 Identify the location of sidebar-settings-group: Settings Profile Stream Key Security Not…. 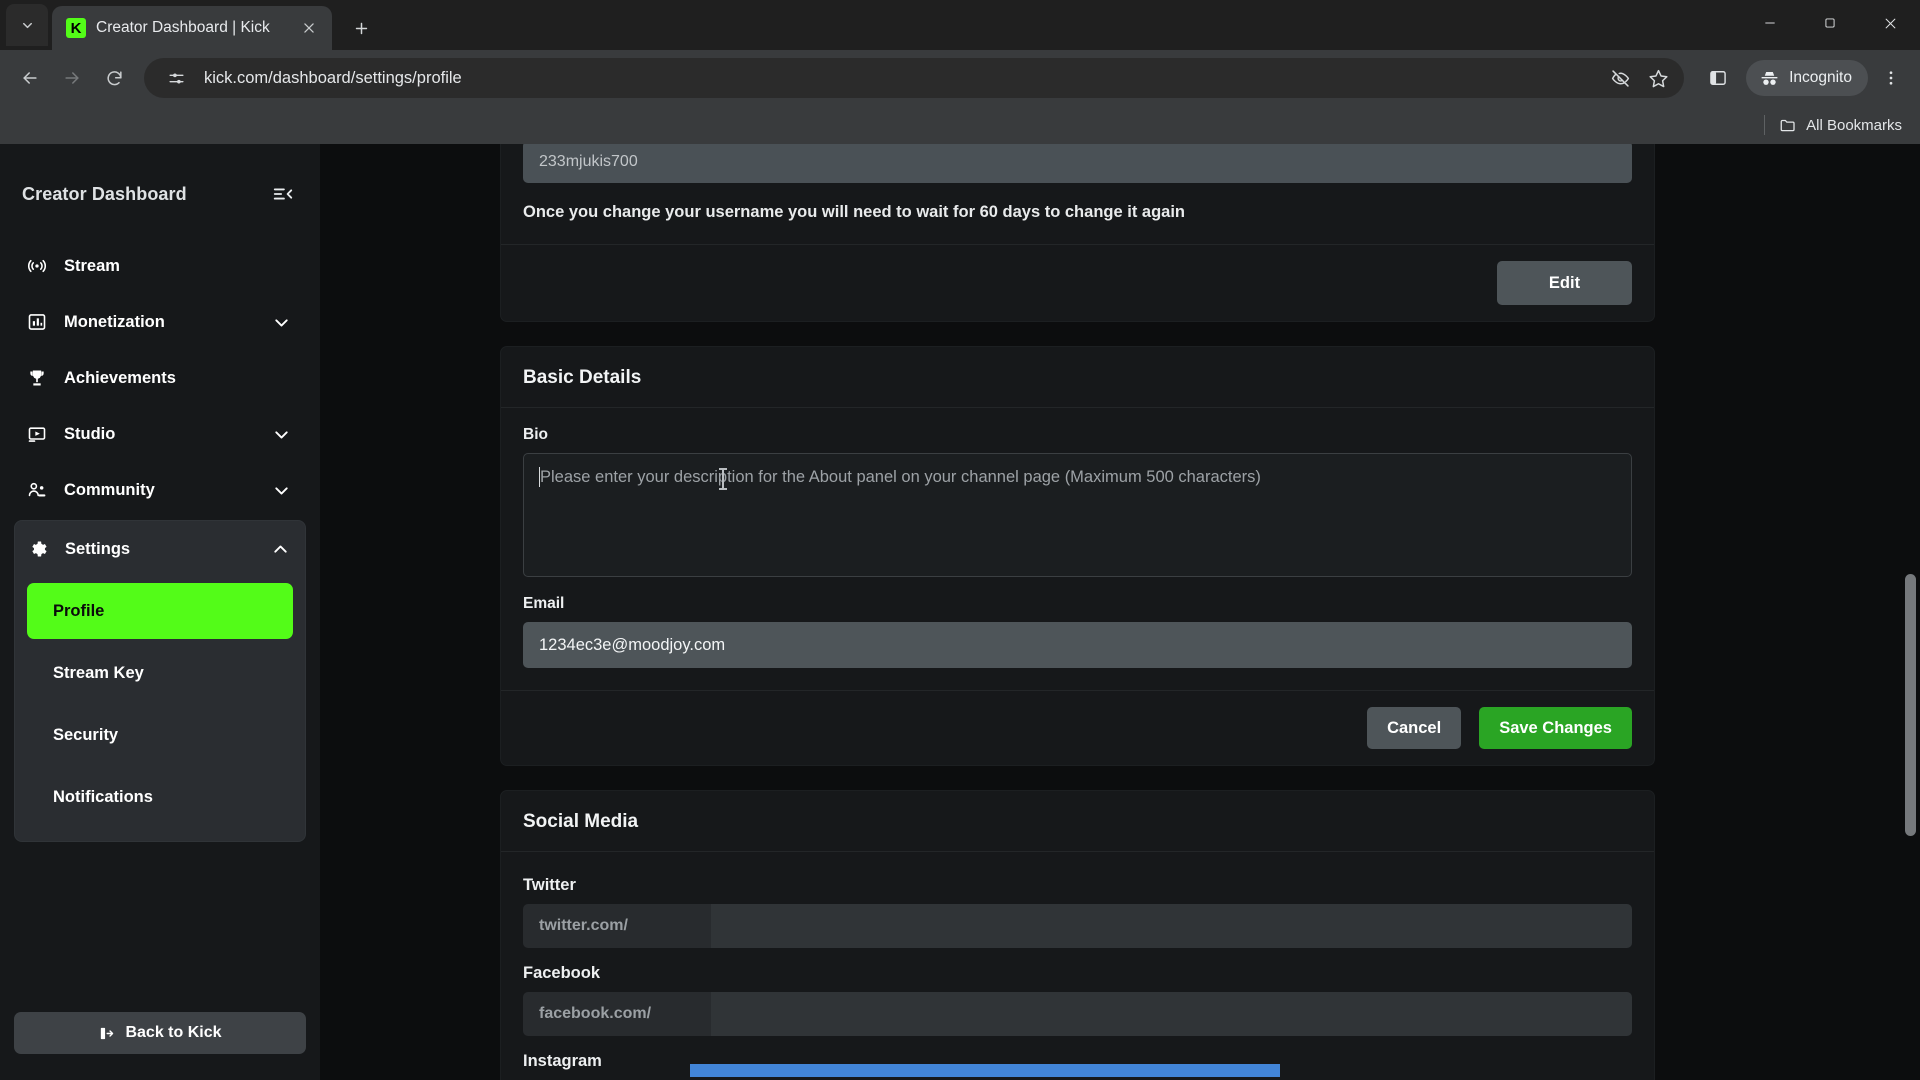
(160, 681).